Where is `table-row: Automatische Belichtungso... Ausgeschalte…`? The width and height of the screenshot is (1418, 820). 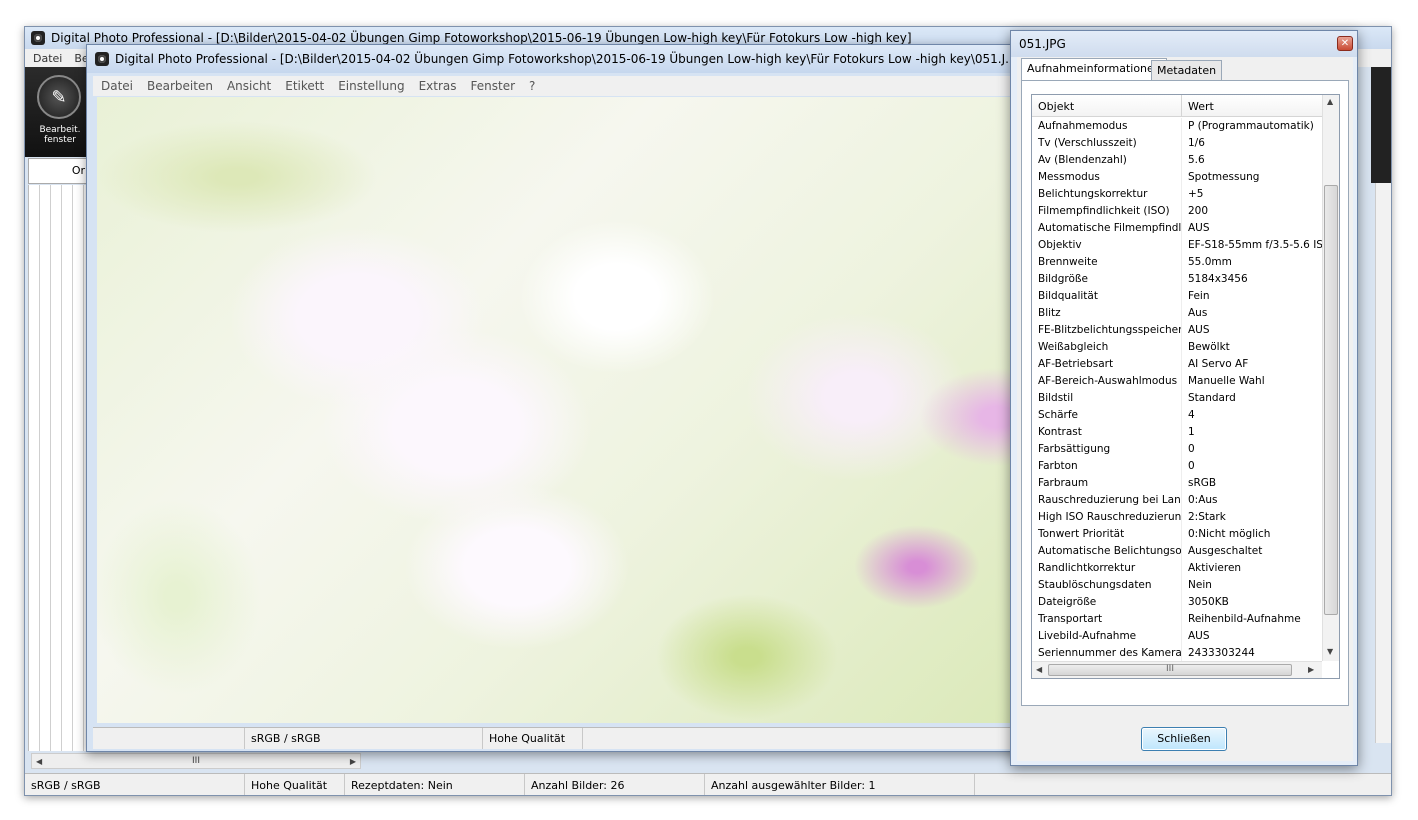 table-row: Automatische Belichtungso... Ausgeschalte… is located at coordinates (1177, 551).